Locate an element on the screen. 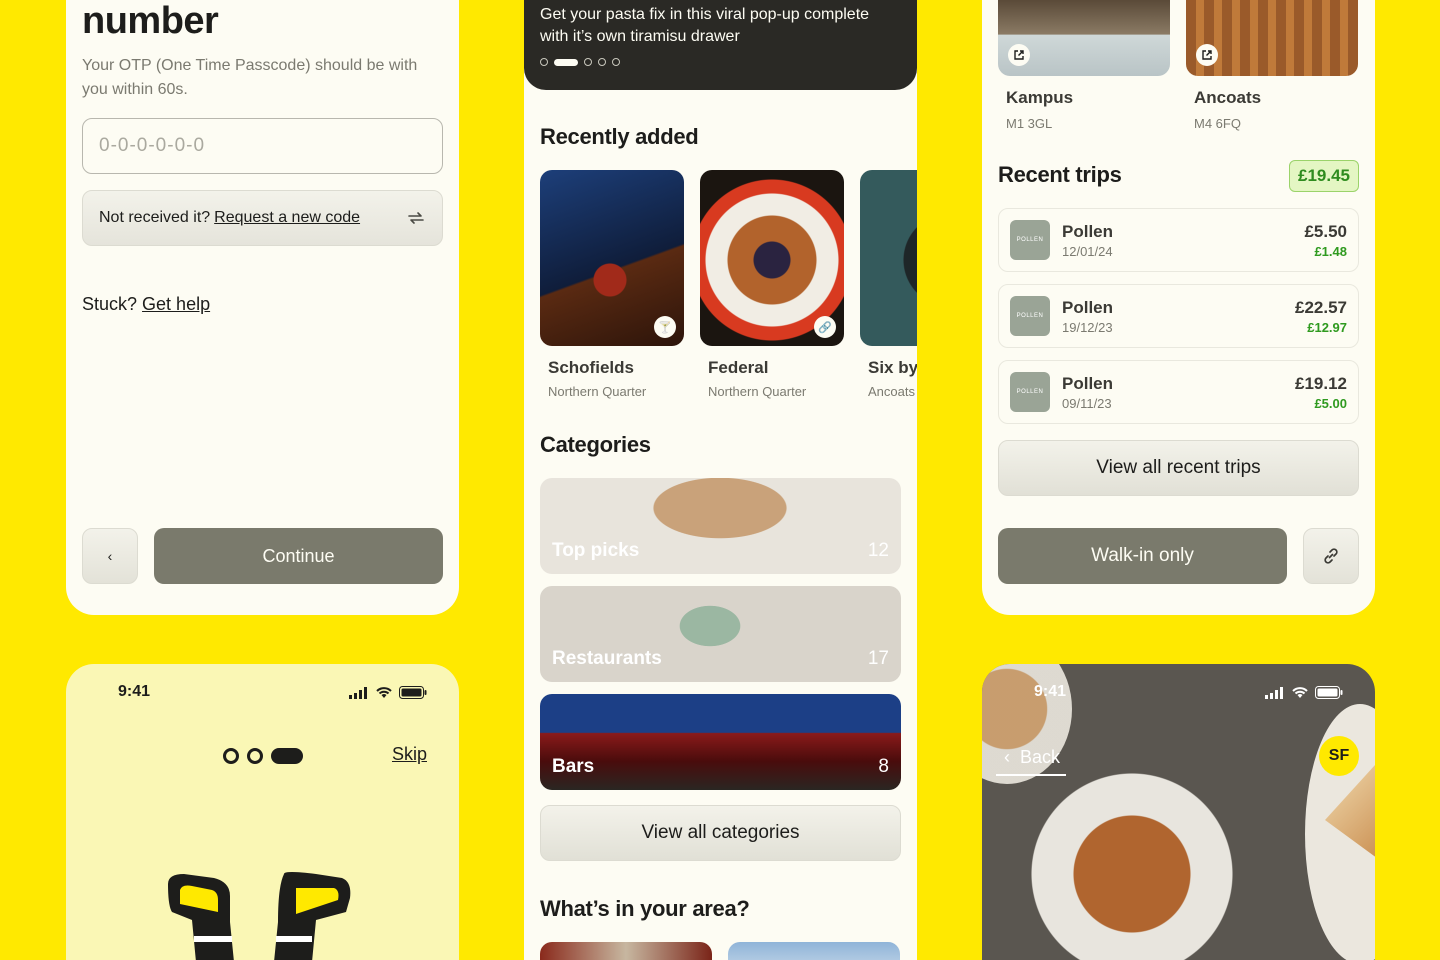 The height and width of the screenshot is (960, 1440). section-title-recent-trips: Recent trips is located at coordinates (1060, 174).